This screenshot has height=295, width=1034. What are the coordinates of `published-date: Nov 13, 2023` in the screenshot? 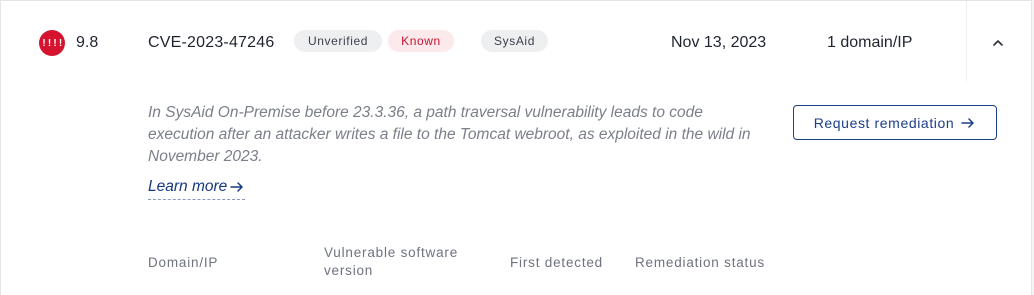 It's located at (719, 42).